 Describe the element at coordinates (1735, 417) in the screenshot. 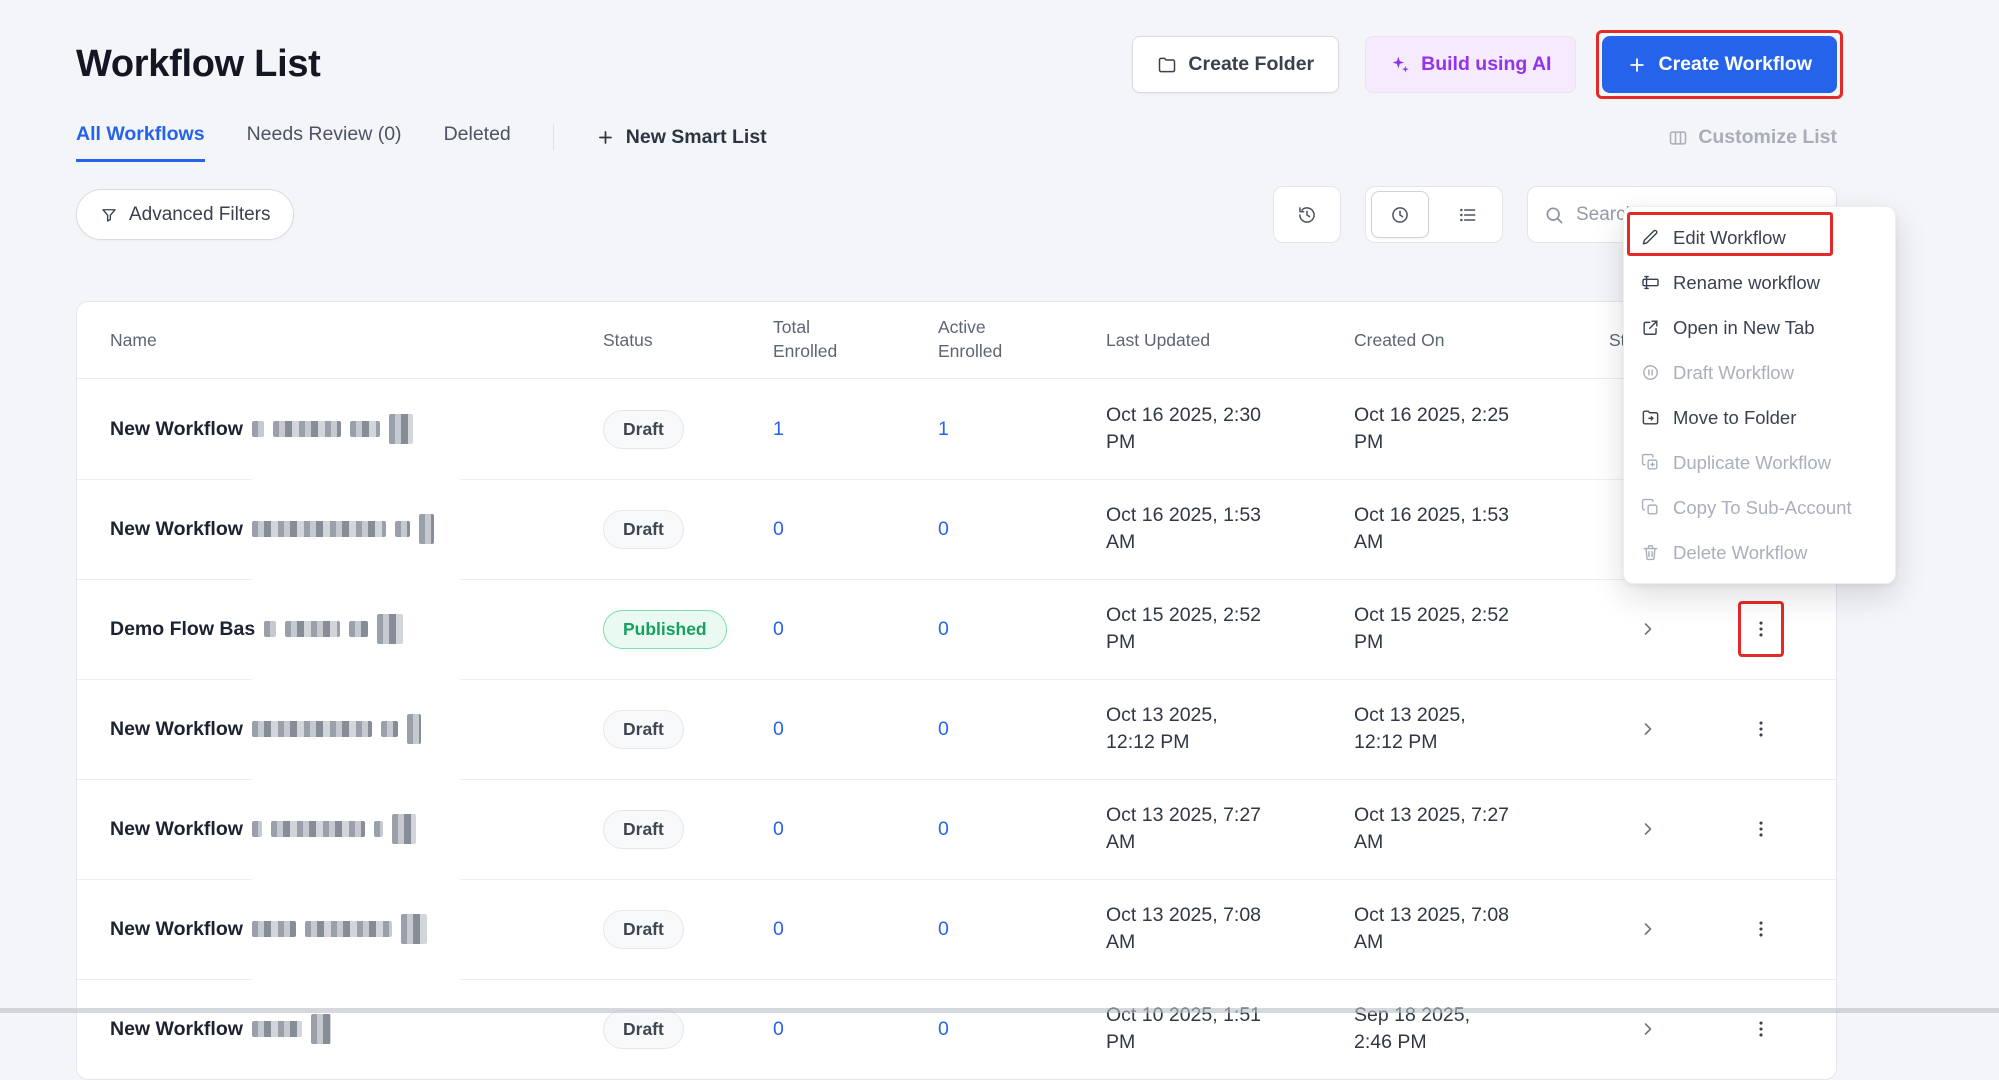

I see `menu-item-label: Move to Folder` at that location.